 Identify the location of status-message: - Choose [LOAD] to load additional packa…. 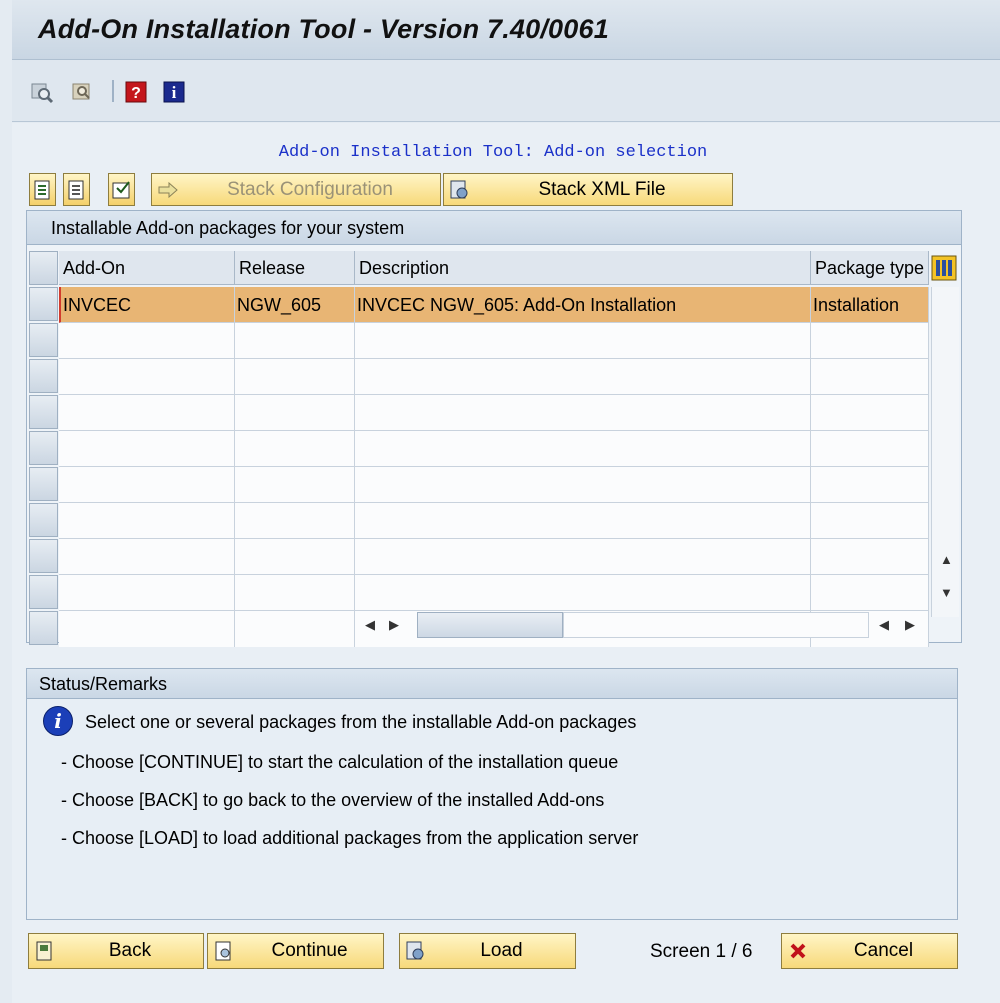
(350, 838).